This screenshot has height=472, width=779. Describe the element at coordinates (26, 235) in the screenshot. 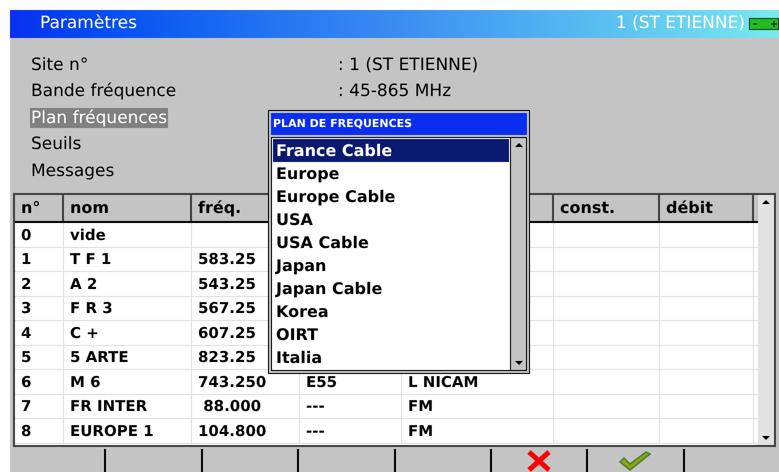

I see `table-cell-text: 0` at that location.